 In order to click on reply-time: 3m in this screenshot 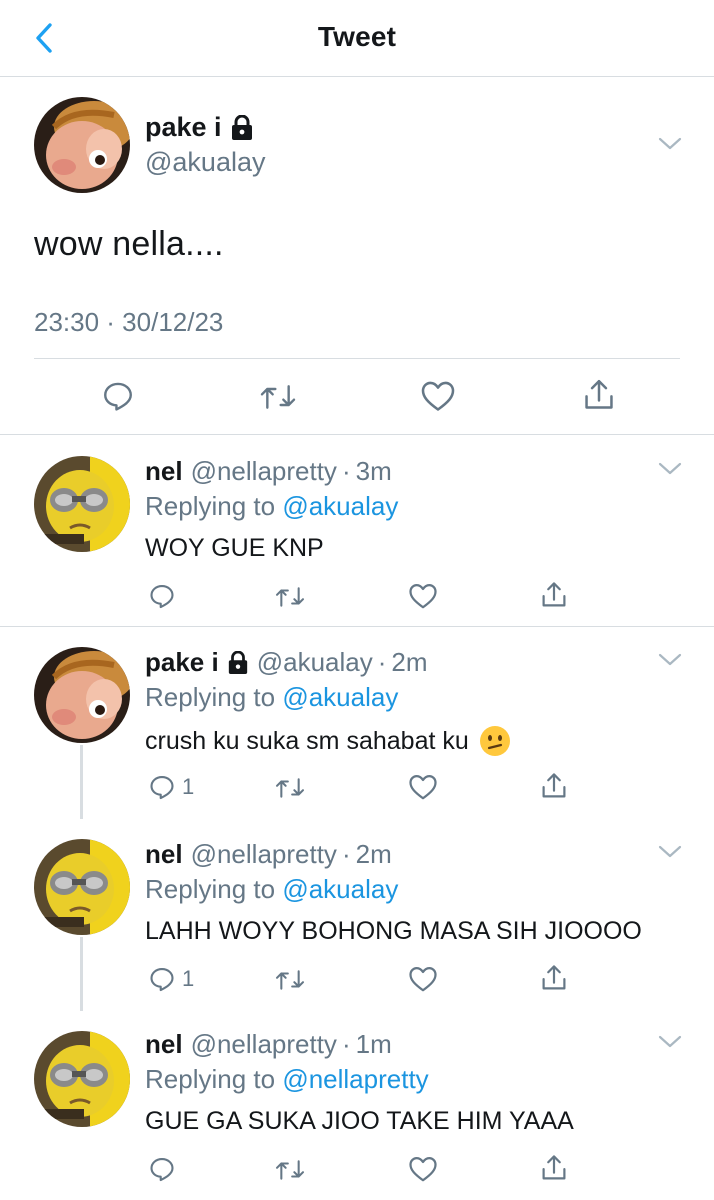, I will do `click(373, 471)`.